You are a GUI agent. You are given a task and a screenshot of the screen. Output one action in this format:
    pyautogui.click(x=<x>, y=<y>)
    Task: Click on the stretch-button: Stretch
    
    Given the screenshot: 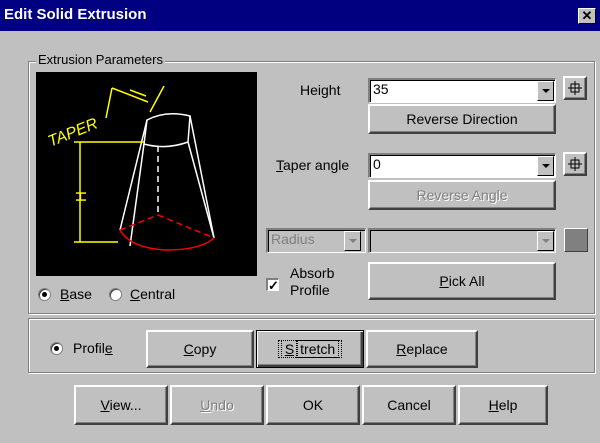 What is the action you would take?
    pyautogui.click(x=310, y=349)
    